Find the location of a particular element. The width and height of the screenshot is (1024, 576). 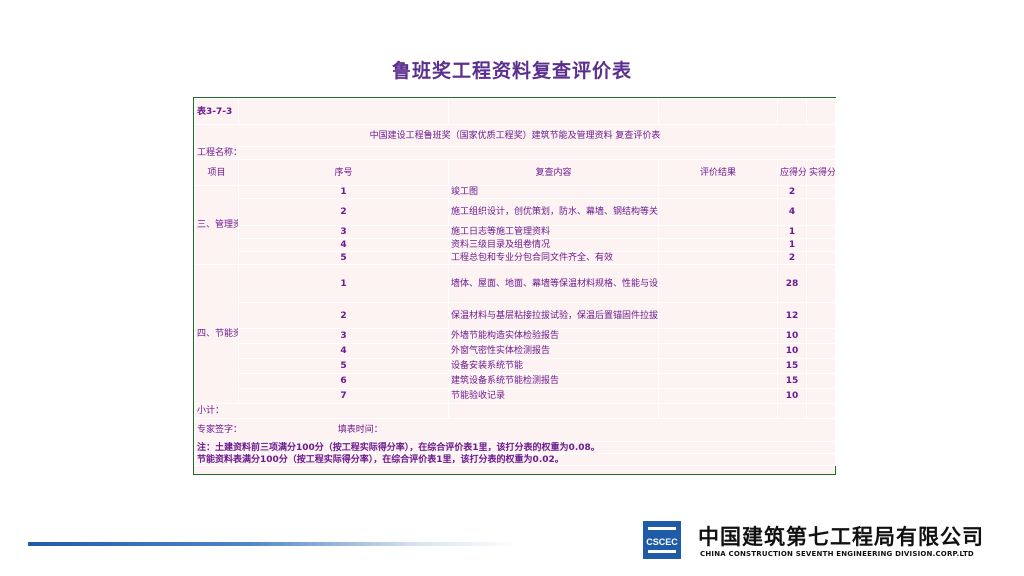

table-row: 7 节能验收记录 10 is located at coordinates (515, 396).